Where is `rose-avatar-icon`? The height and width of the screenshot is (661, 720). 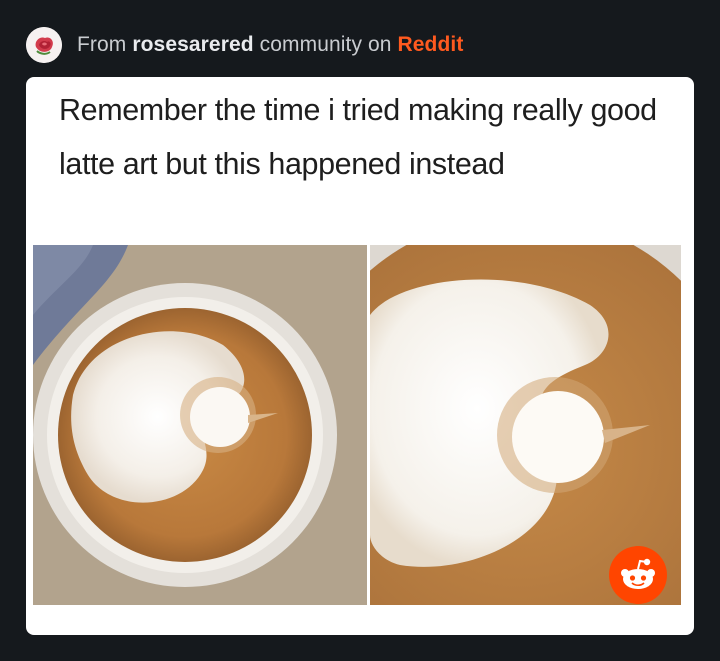
rose-avatar-icon is located at coordinates (44, 45).